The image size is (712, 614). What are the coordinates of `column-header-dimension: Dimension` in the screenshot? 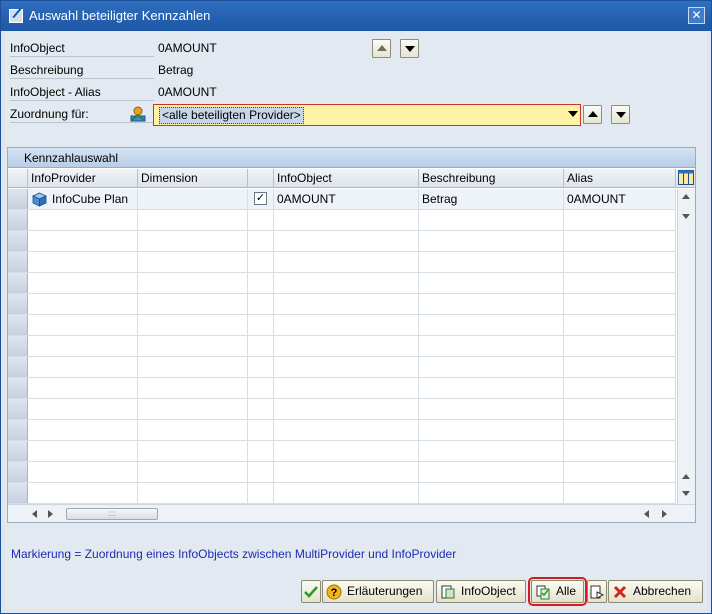 It's located at (193, 178).